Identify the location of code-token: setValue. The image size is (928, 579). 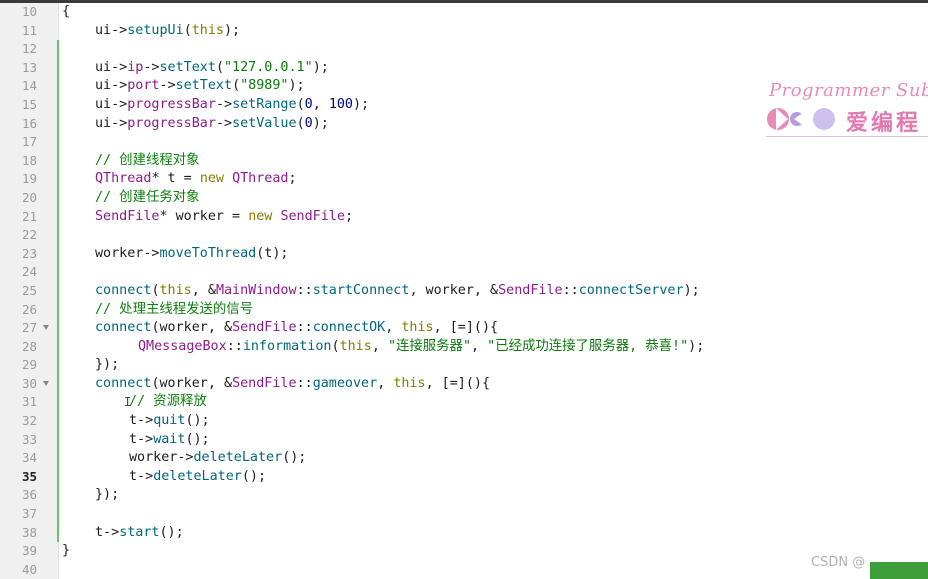
(264, 123).